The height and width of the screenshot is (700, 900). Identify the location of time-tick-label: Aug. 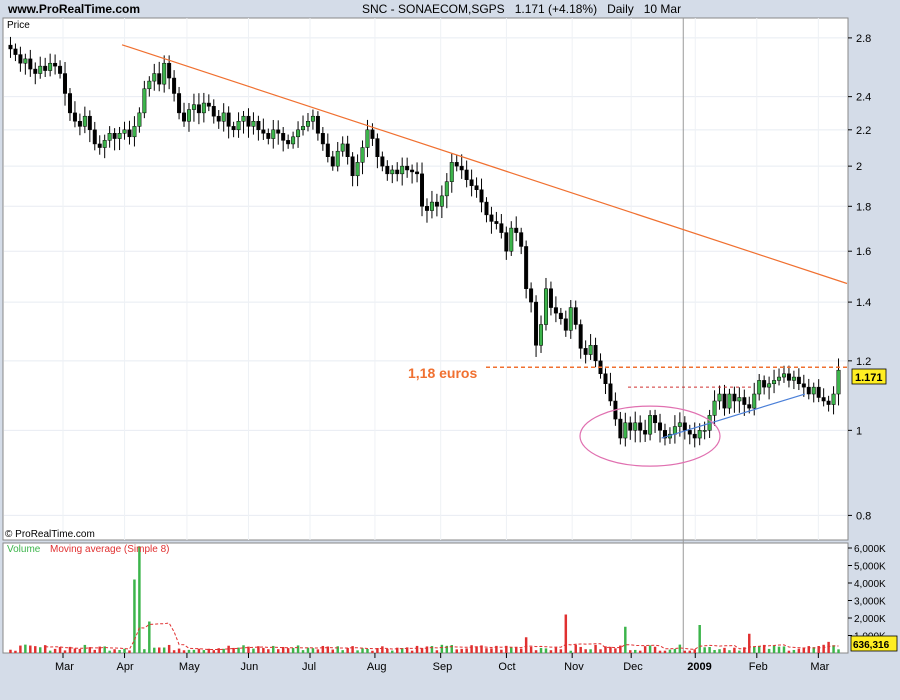
(377, 667).